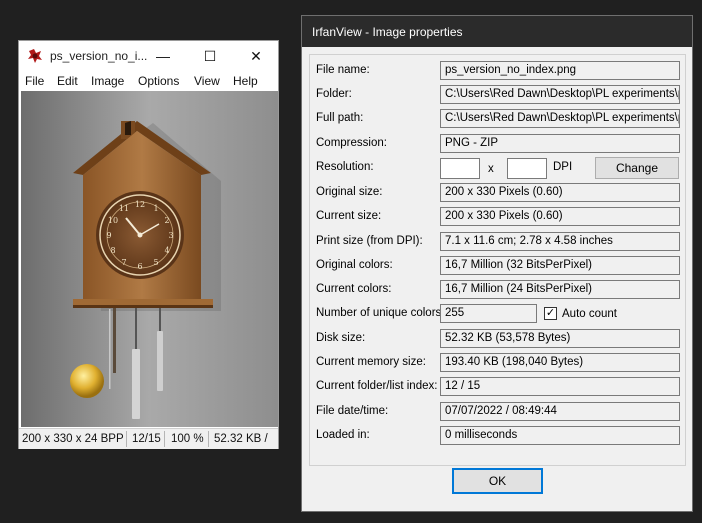 This screenshot has width=702, height=523. What do you see at coordinates (352, 411) in the screenshot?
I see `file-date-label: File date/time:` at bounding box center [352, 411].